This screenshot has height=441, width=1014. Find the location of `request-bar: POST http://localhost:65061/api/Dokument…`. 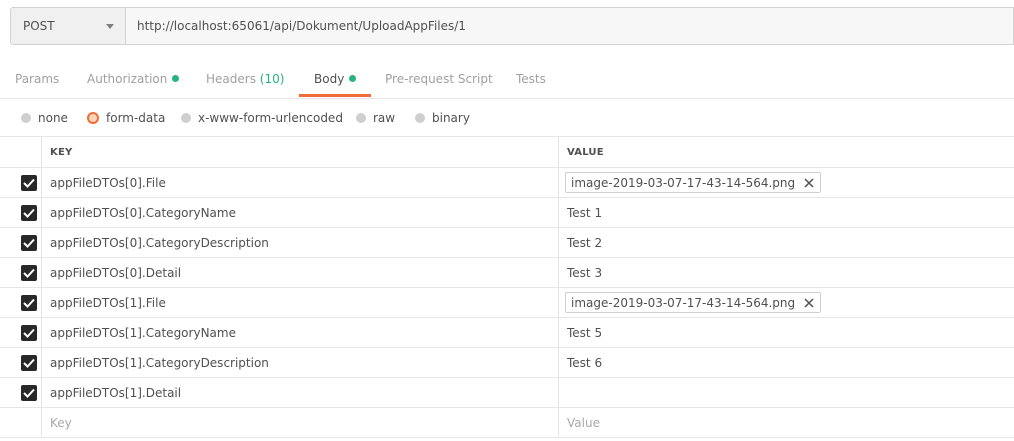

request-bar: POST http://localhost:65061/api/Dokument… is located at coordinates (507, 27).